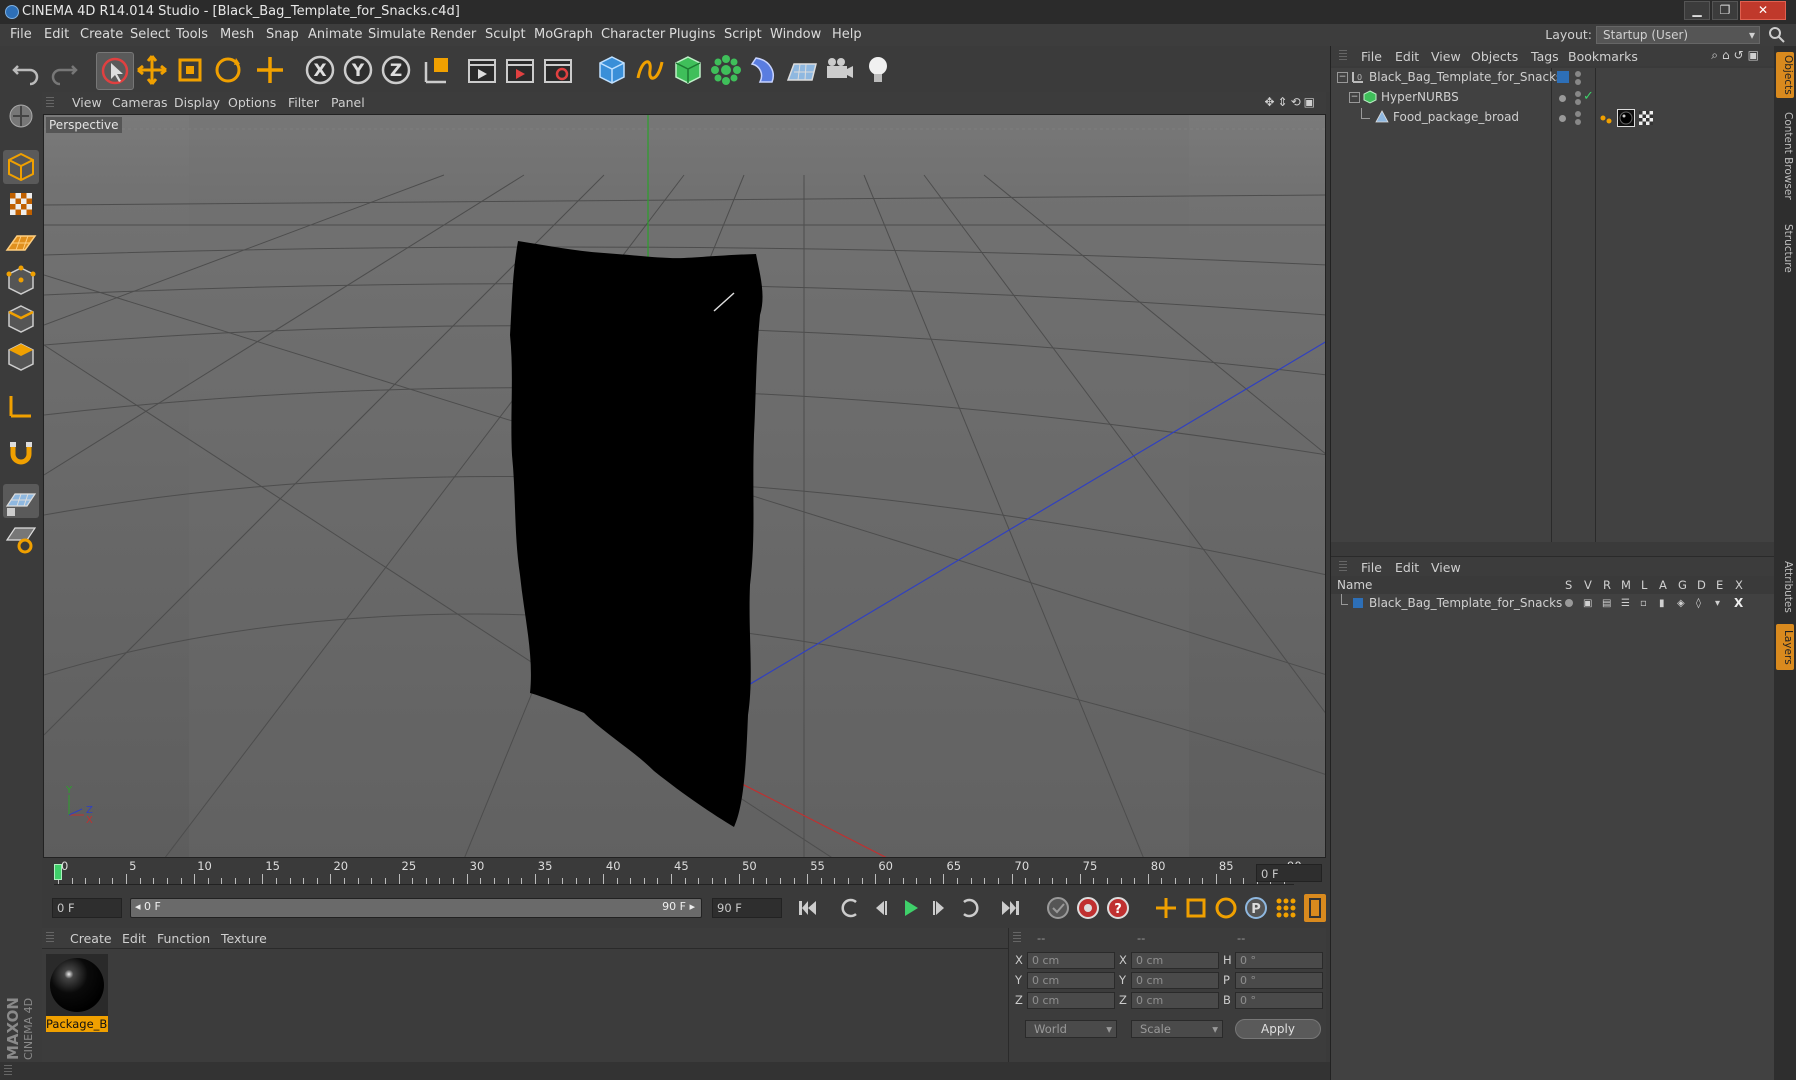 The image size is (1796, 1080). I want to click on object-menu-objects: Objects, so click(1494, 56).